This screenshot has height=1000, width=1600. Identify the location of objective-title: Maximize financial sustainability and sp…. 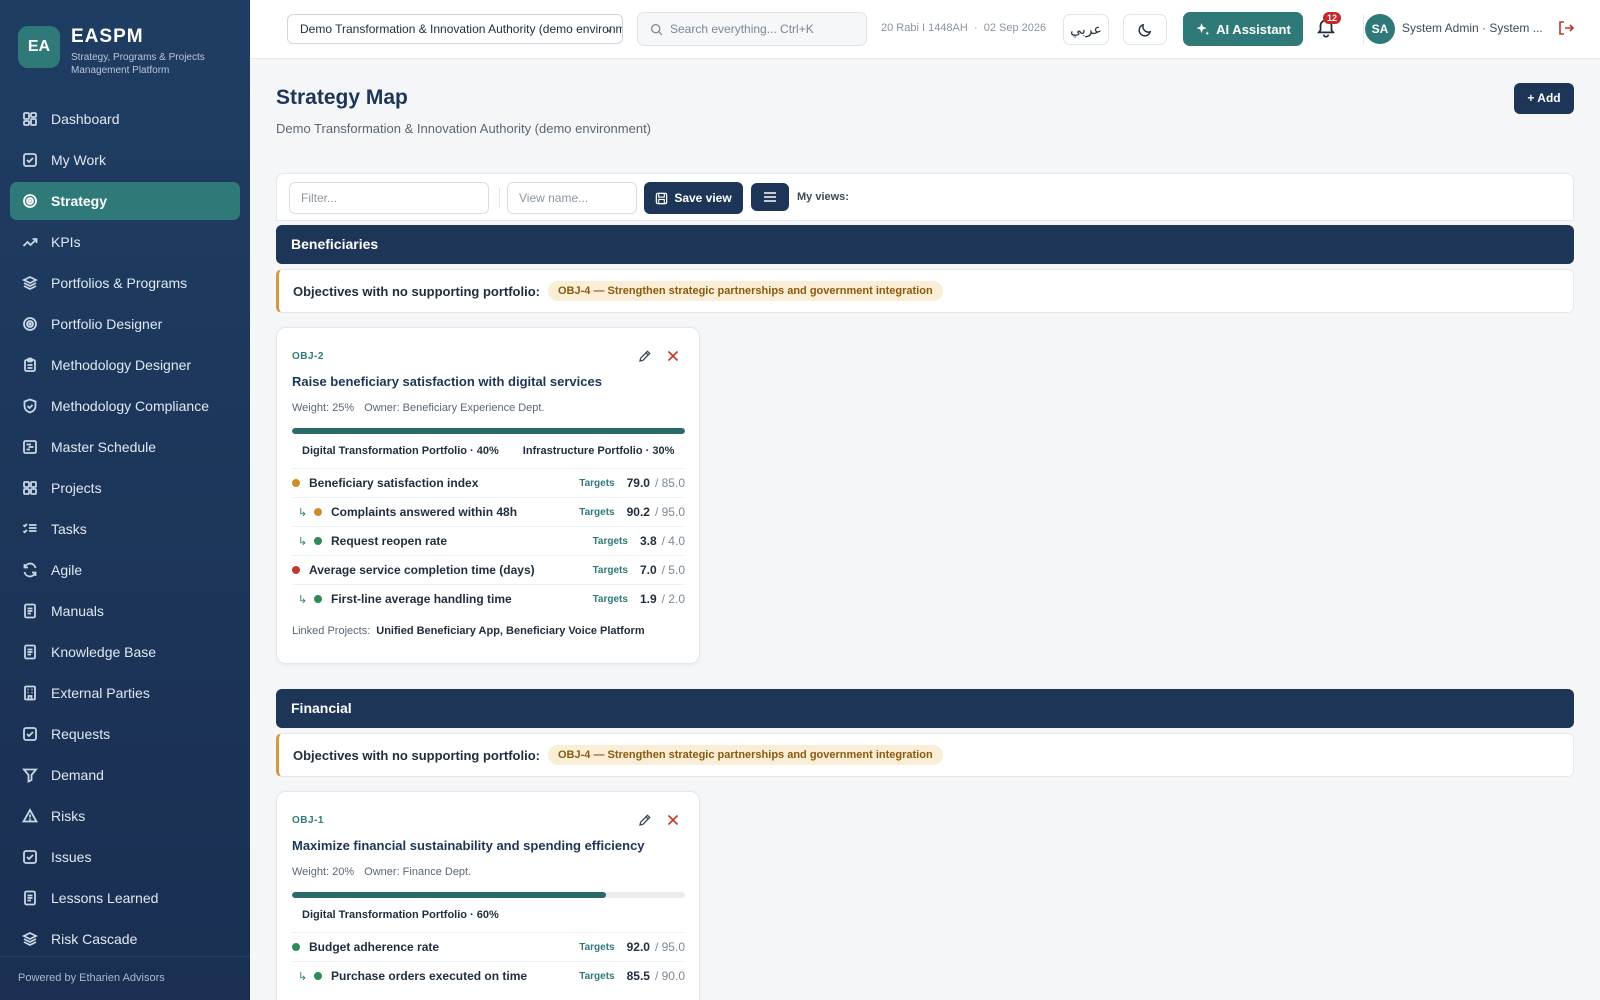
(468, 845).